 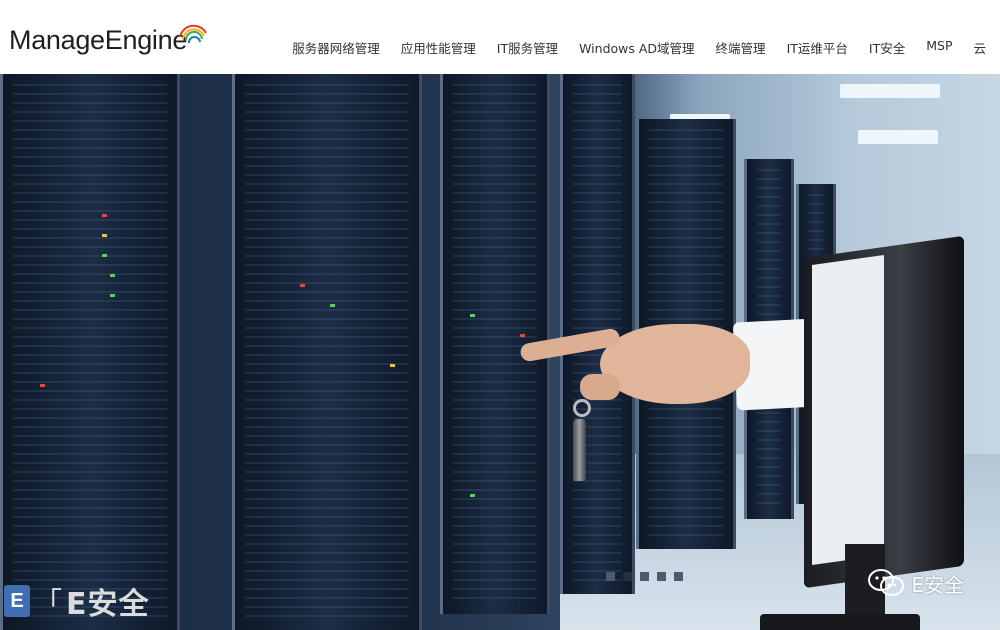 I want to click on watermark-badge: E, so click(x=17, y=601).